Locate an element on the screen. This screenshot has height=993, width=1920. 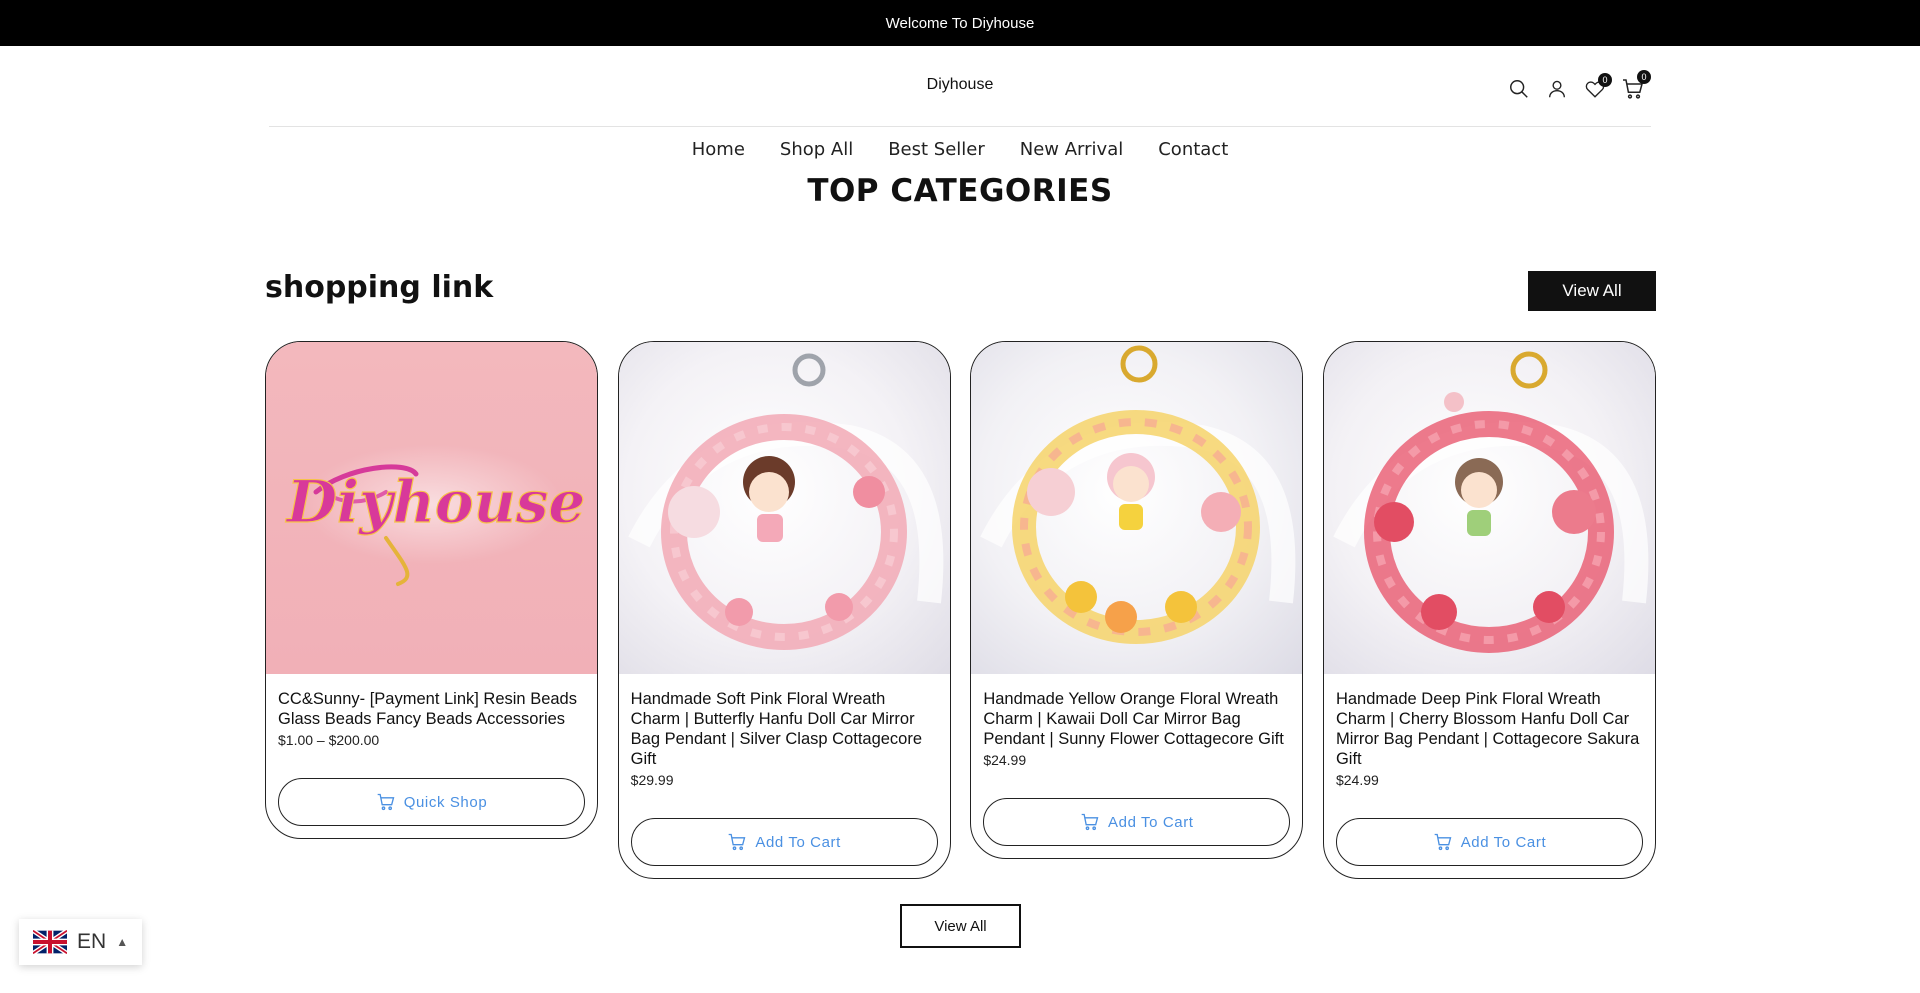
top-categories-title: TOP CATEGORIES is located at coordinates (960, 191).